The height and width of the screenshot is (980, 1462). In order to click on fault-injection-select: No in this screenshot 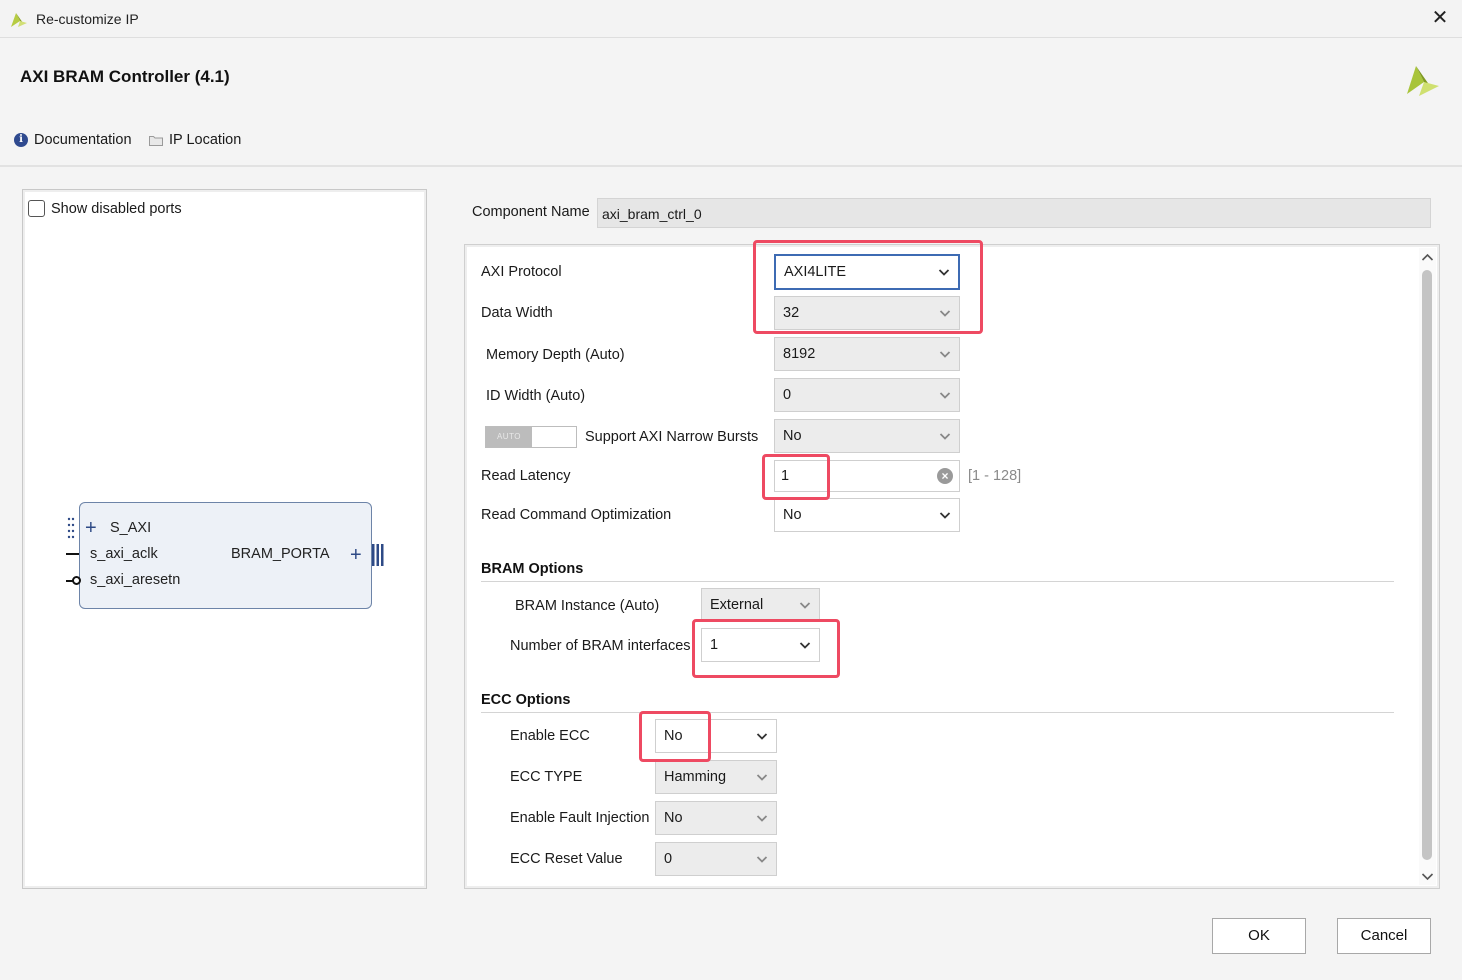, I will do `click(716, 818)`.